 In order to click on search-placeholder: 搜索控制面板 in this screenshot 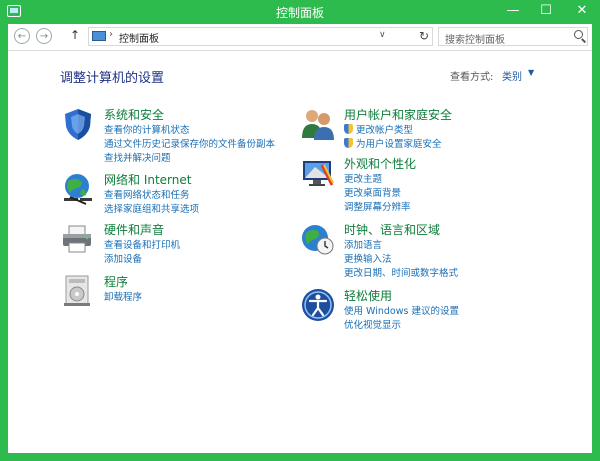, I will do `click(475, 40)`.